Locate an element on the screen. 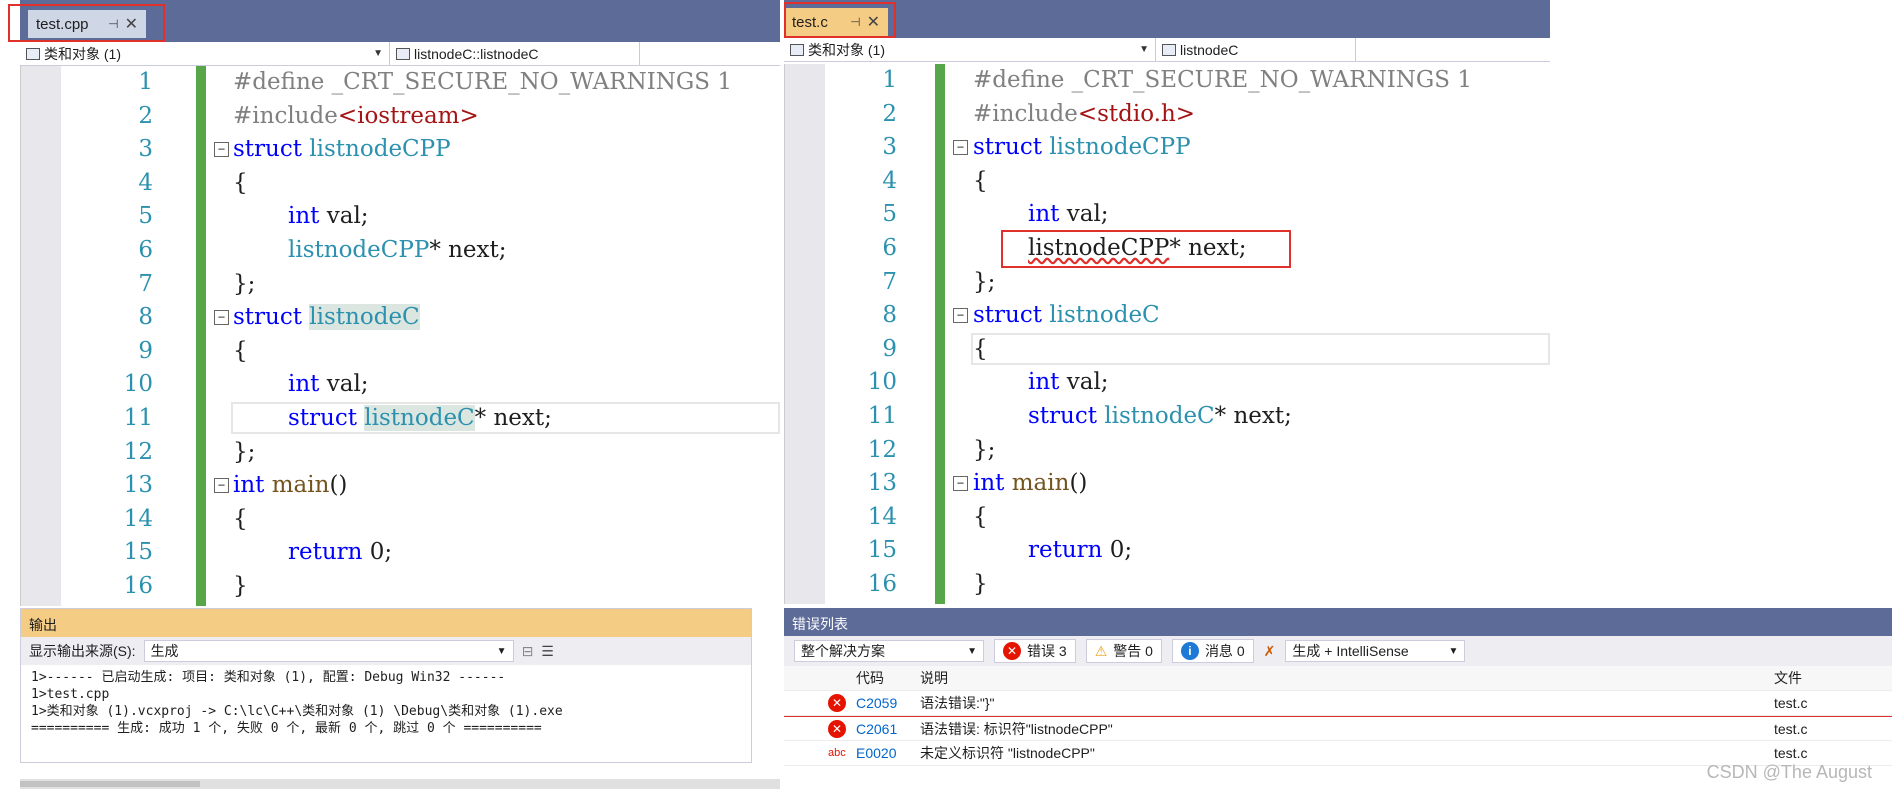 The height and width of the screenshot is (789, 1892). column-file: 文件 is located at coordinates (1788, 678).